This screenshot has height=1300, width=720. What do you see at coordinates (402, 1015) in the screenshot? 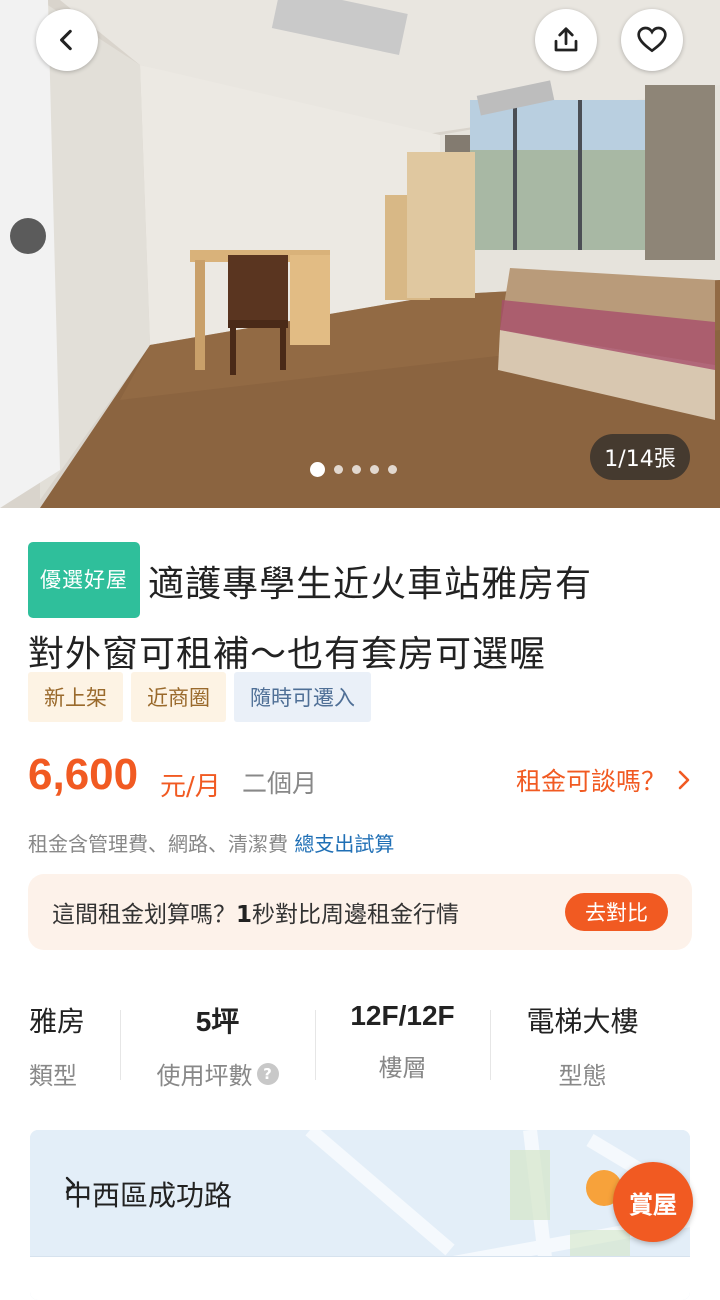
I see `spec-value: 12F/12F` at bounding box center [402, 1015].